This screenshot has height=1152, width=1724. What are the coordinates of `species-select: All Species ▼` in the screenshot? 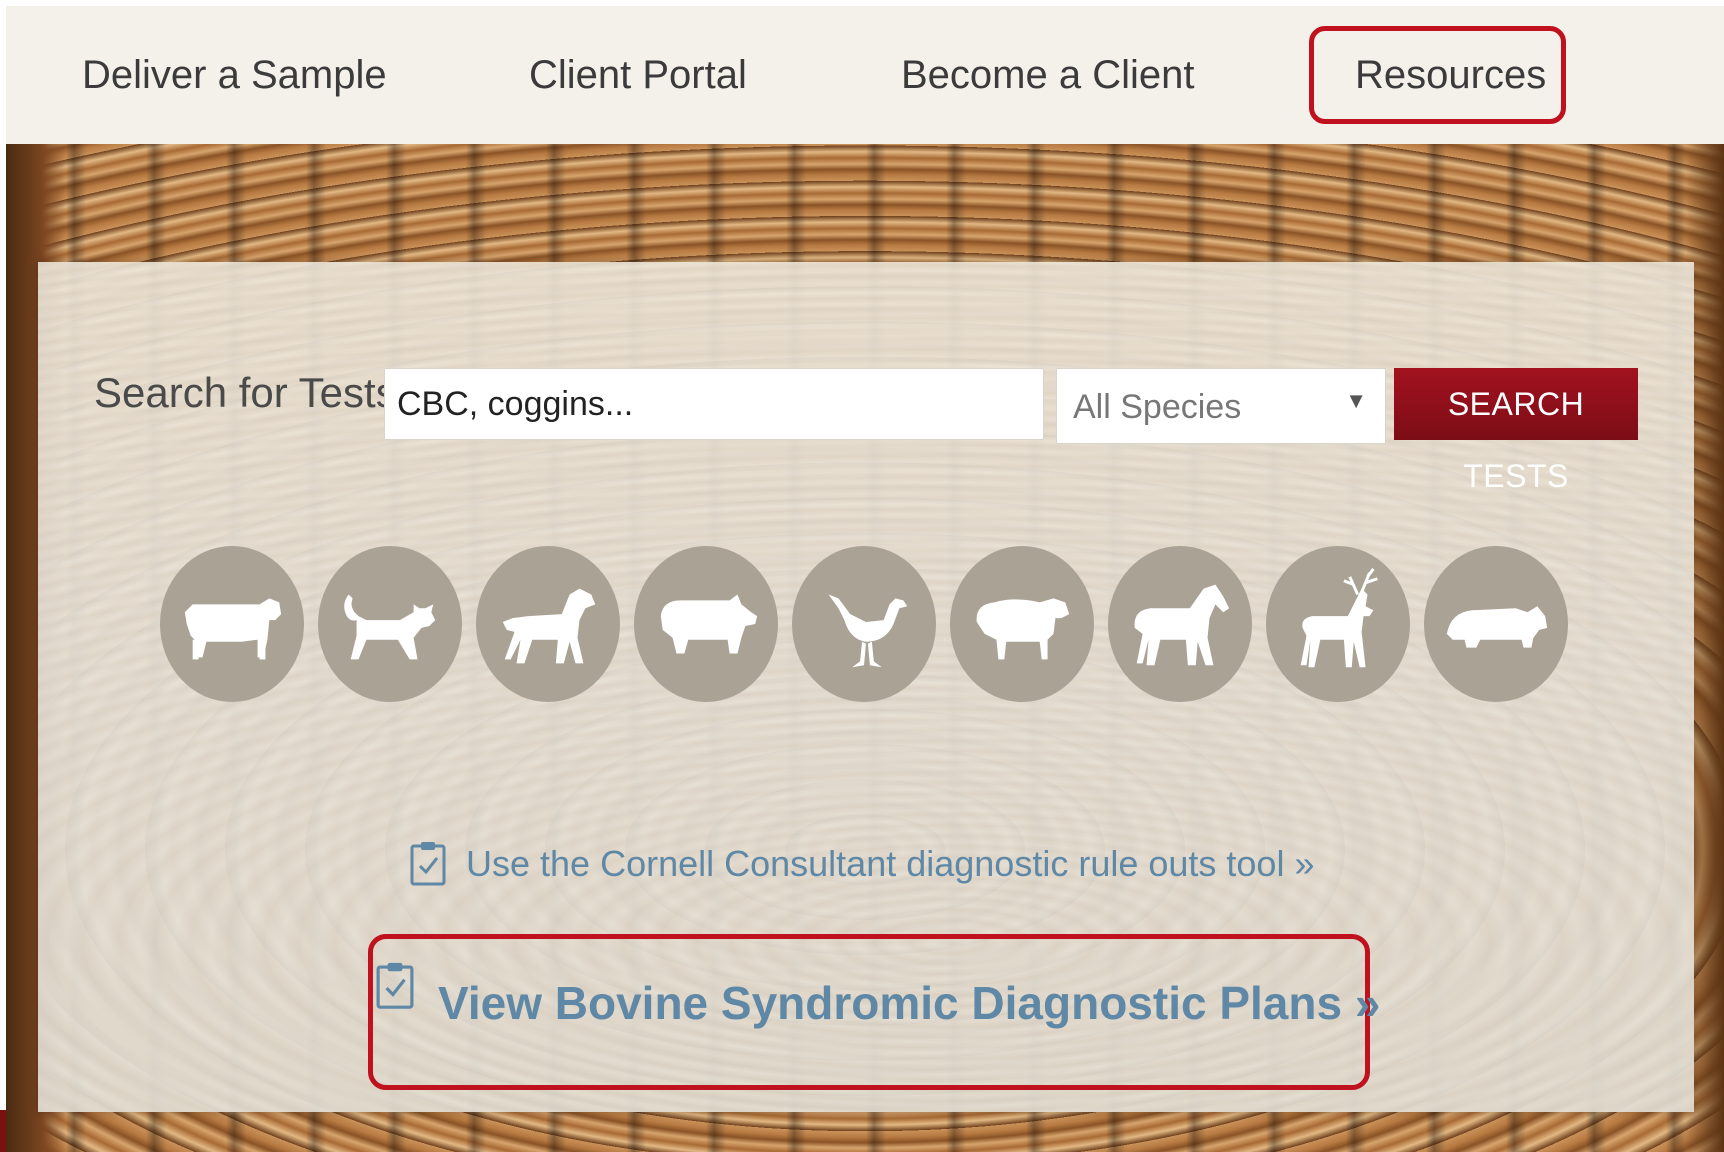 It's located at (1221, 406).